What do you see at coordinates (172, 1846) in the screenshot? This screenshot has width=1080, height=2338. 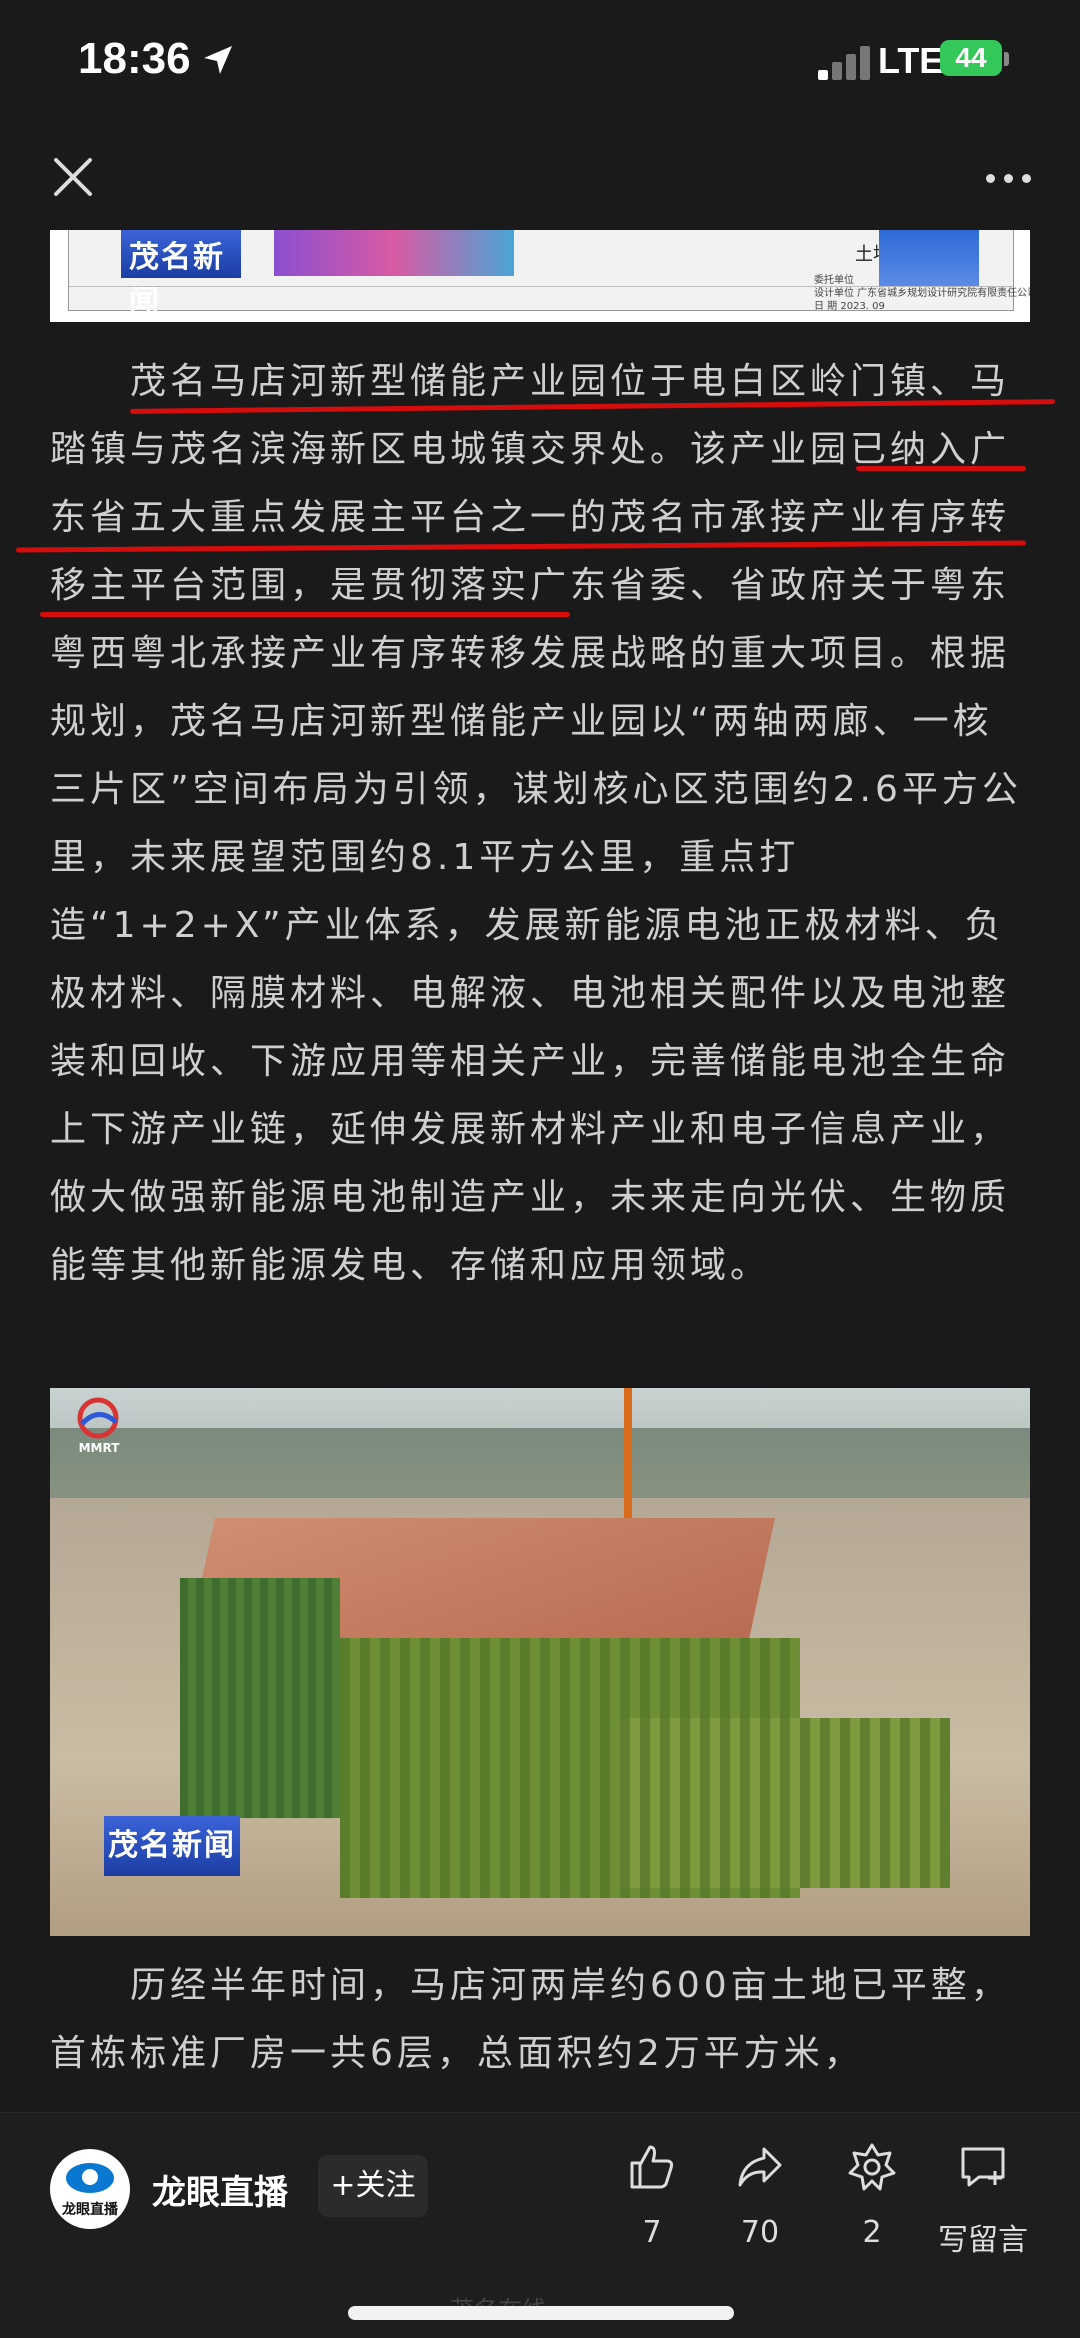 I see `news-badge: 茂名新闻` at bounding box center [172, 1846].